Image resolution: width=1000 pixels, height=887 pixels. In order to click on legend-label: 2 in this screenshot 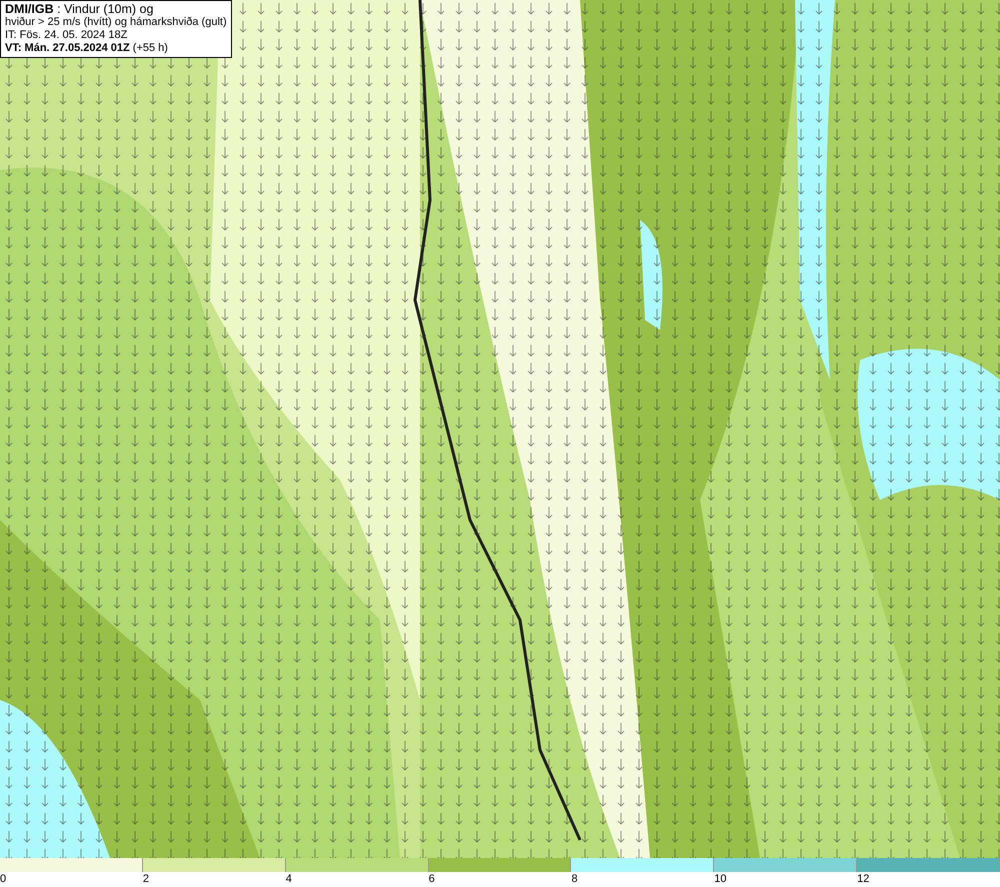, I will do `click(145, 879)`.